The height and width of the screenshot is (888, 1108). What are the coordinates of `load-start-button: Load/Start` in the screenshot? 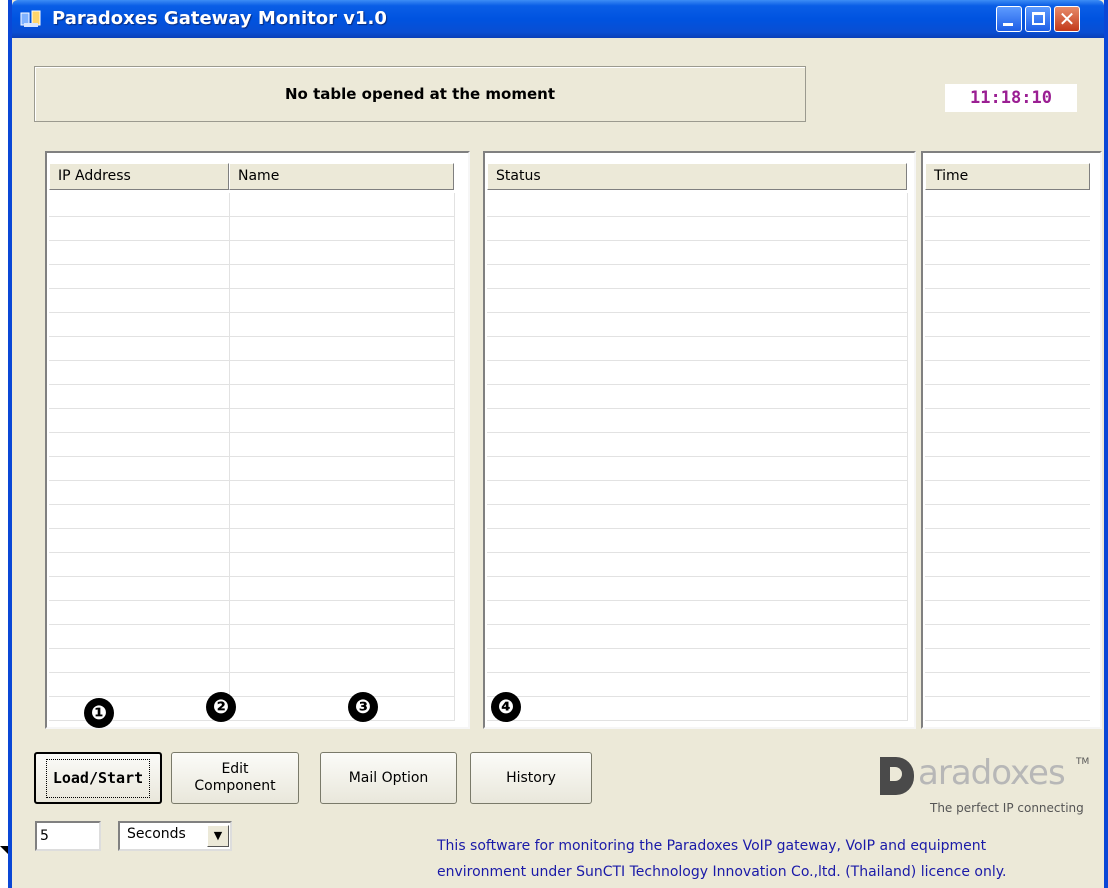 It's located at (98, 778).